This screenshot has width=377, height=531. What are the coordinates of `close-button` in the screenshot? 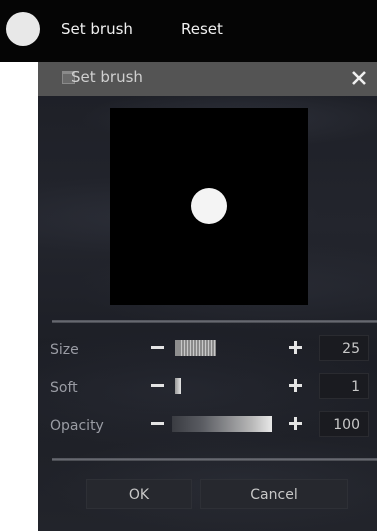 It's located at (359, 78).